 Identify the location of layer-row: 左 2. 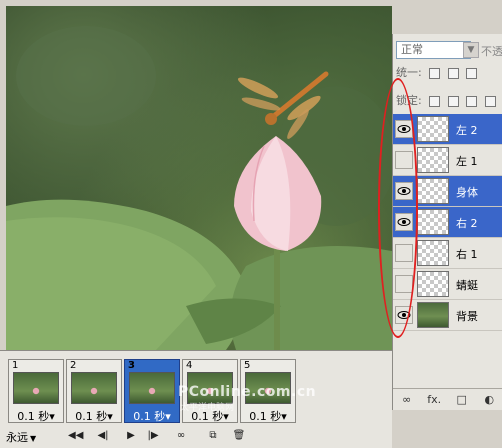
(447, 129).